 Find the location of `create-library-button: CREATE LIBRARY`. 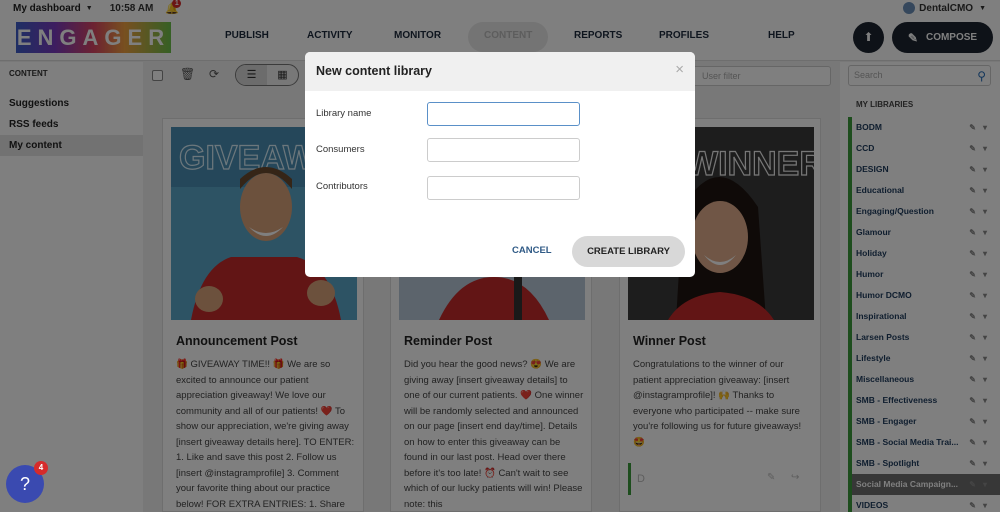

create-library-button: CREATE LIBRARY is located at coordinates (628, 251).